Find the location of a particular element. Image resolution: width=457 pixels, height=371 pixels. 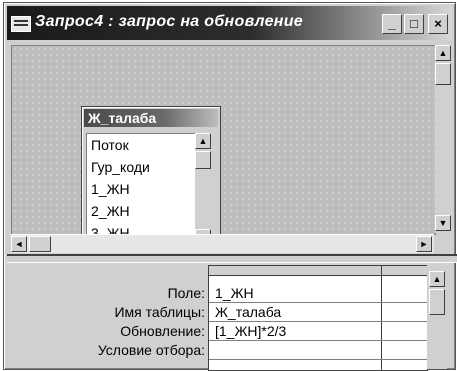

field-list: Поток Гур_коди 1_ЖН 2_ЖН 3_ЖН is located at coordinates (141, 190).